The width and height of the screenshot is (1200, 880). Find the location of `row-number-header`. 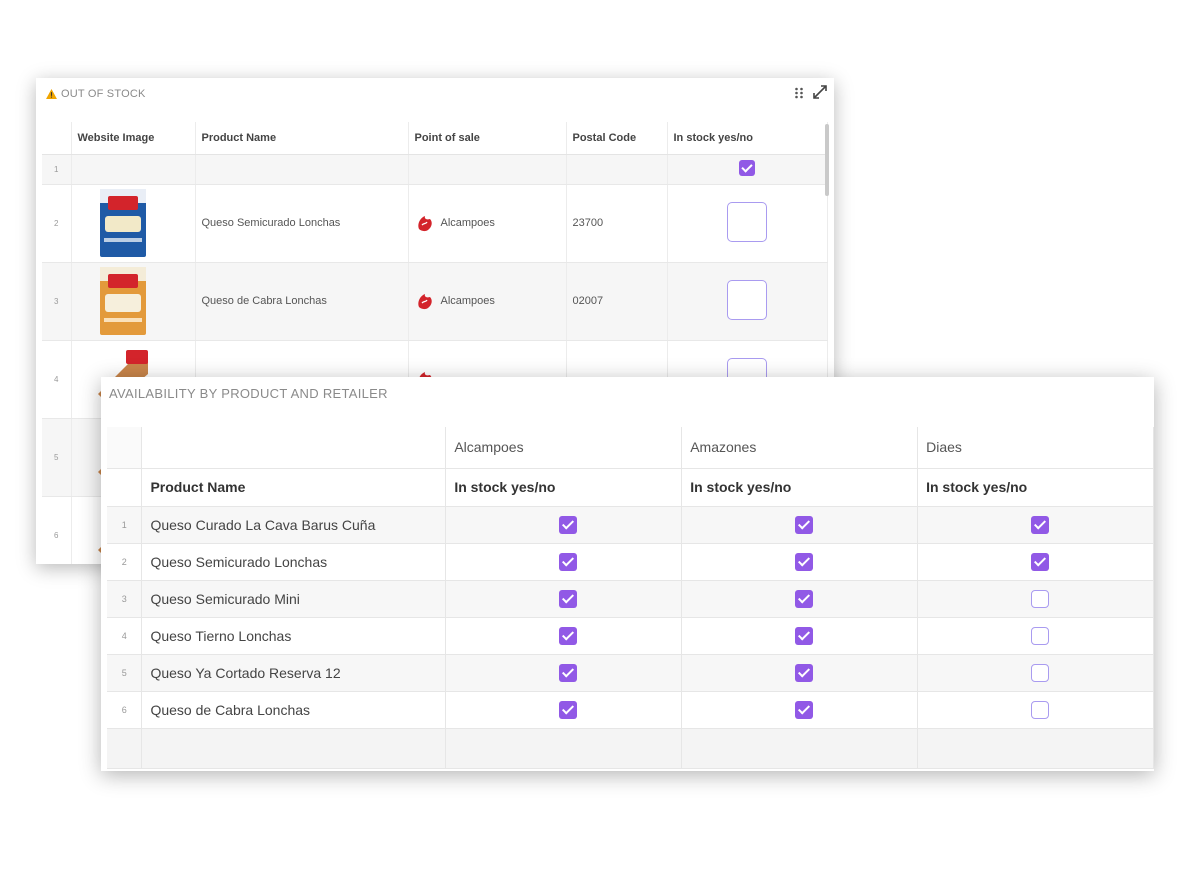

row-number-header is located at coordinates (57, 138).